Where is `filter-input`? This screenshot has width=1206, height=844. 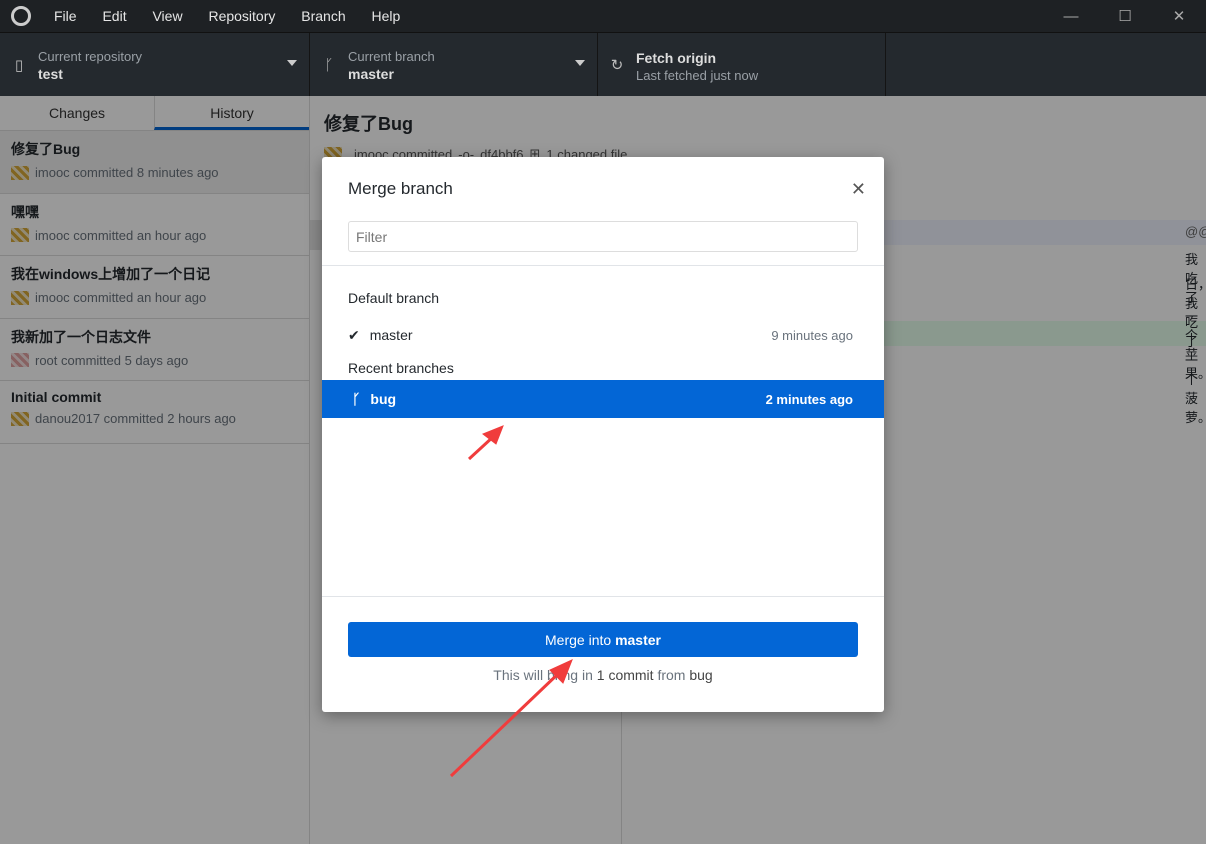
filter-input is located at coordinates (603, 236).